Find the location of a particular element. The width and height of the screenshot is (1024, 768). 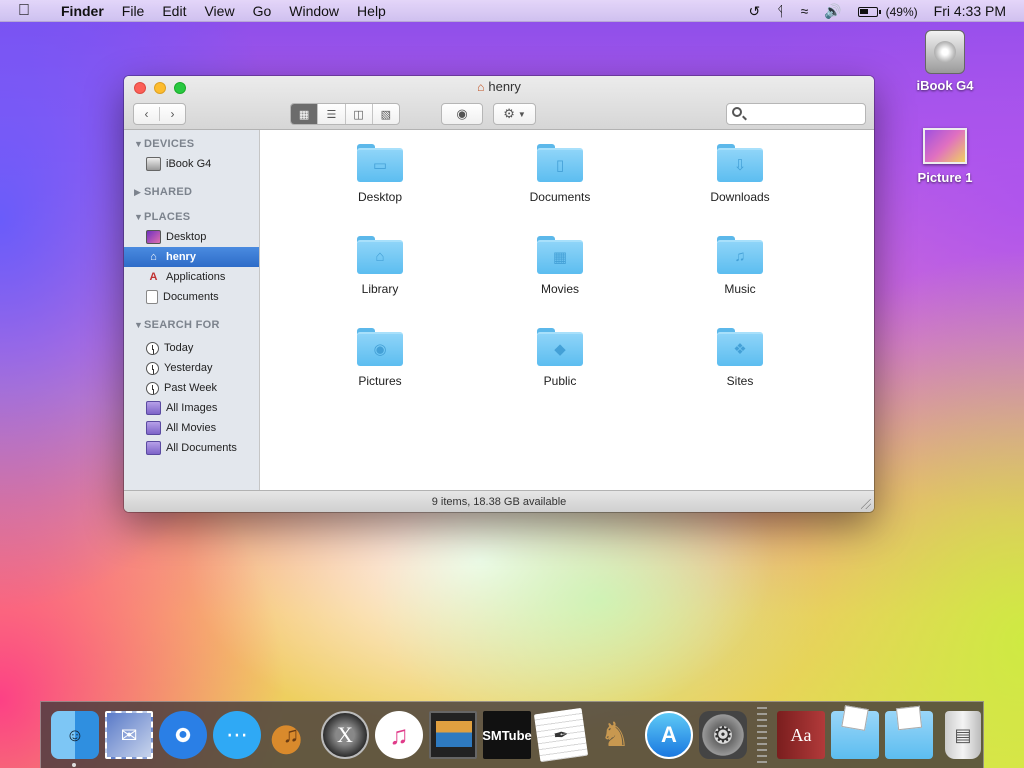

sidebar-item-today: Today is located at coordinates (191, 348).